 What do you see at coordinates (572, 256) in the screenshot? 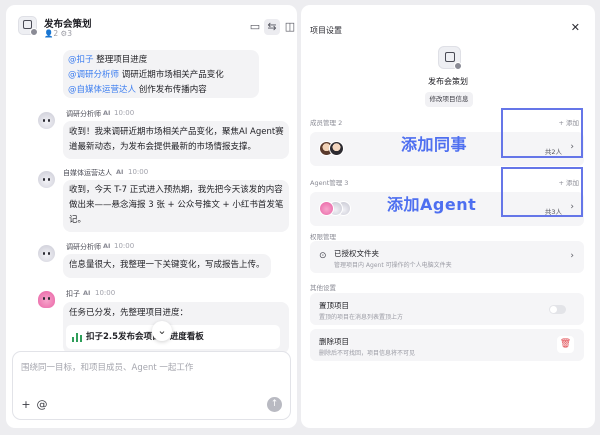
I see `chevron-right-icon: ›` at bounding box center [572, 256].